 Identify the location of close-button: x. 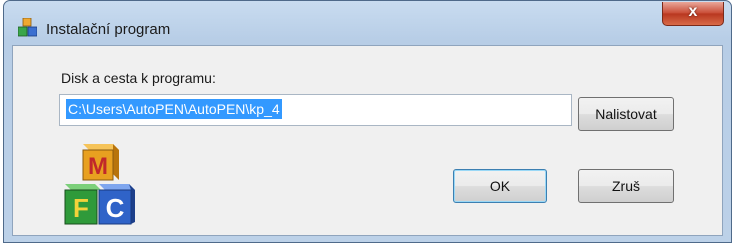
(693, 14).